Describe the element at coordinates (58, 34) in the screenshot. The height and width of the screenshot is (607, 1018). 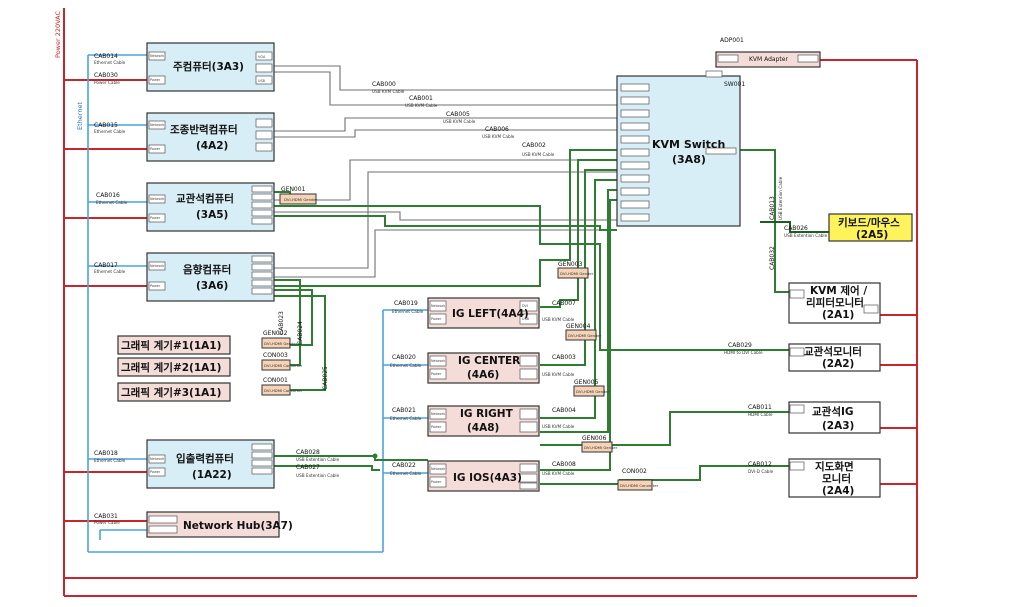
I see `power-label: Power 220VAC` at that location.